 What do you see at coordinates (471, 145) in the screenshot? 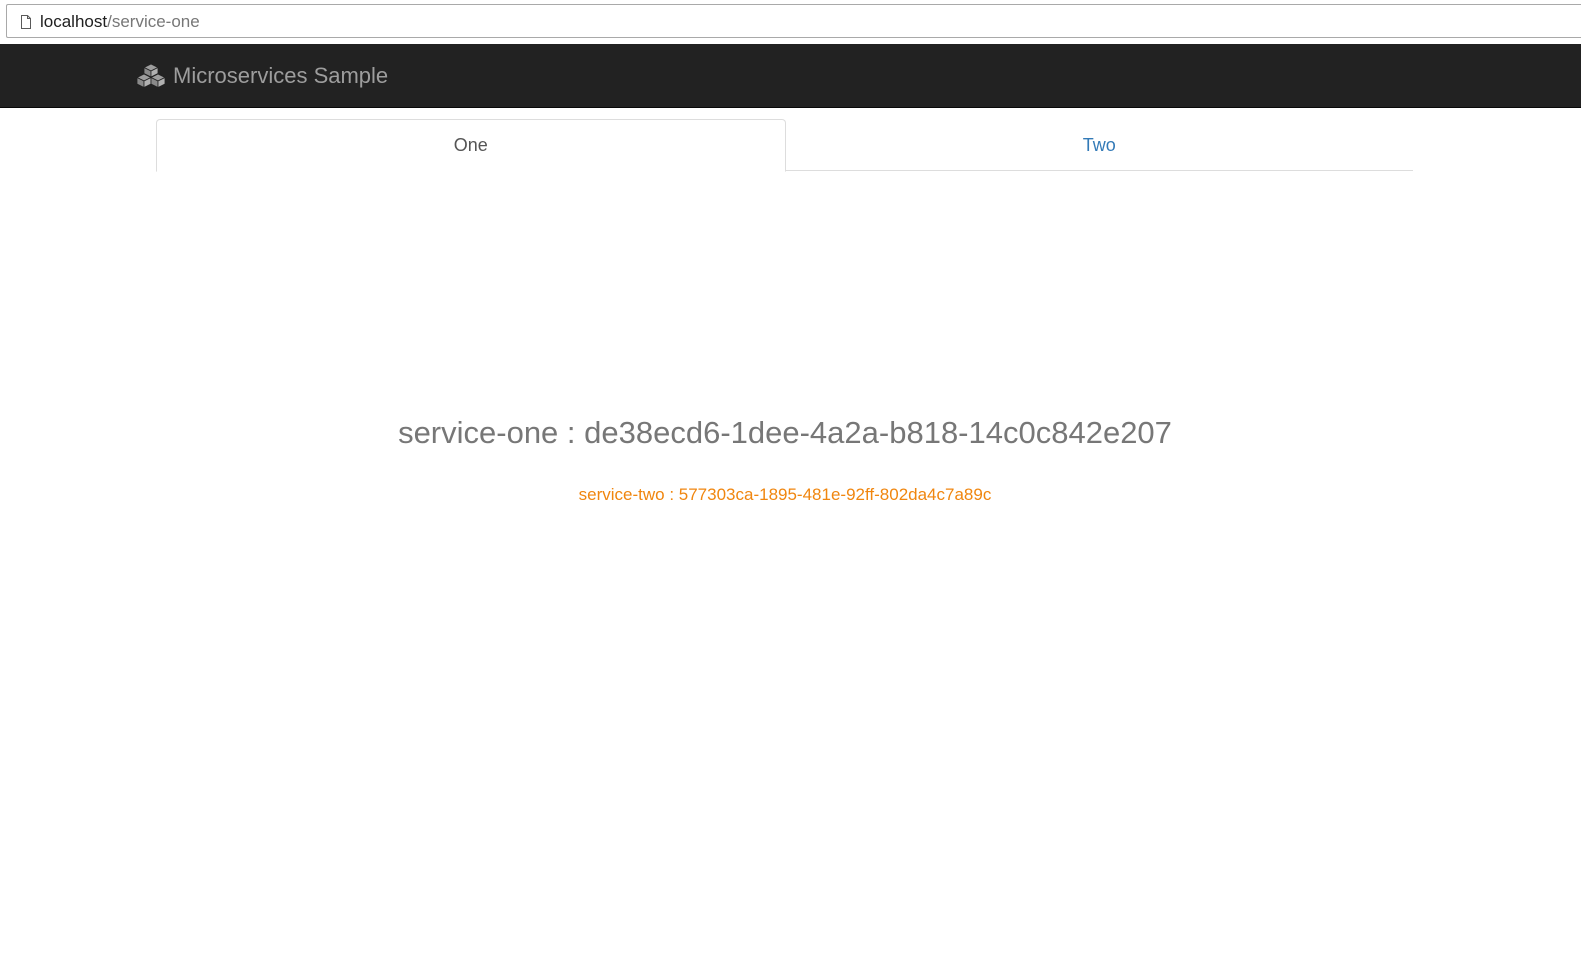
I see `tab-one: One` at bounding box center [471, 145].